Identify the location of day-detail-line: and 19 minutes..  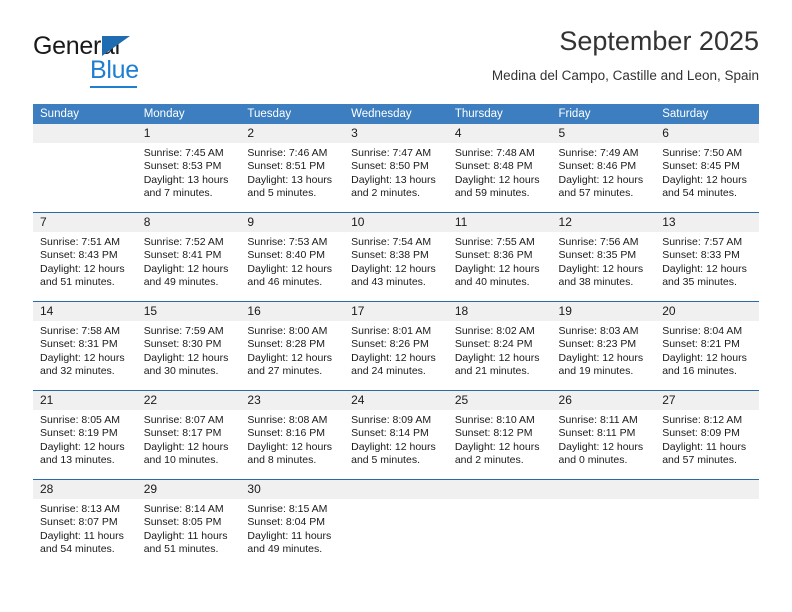
(596, 371).